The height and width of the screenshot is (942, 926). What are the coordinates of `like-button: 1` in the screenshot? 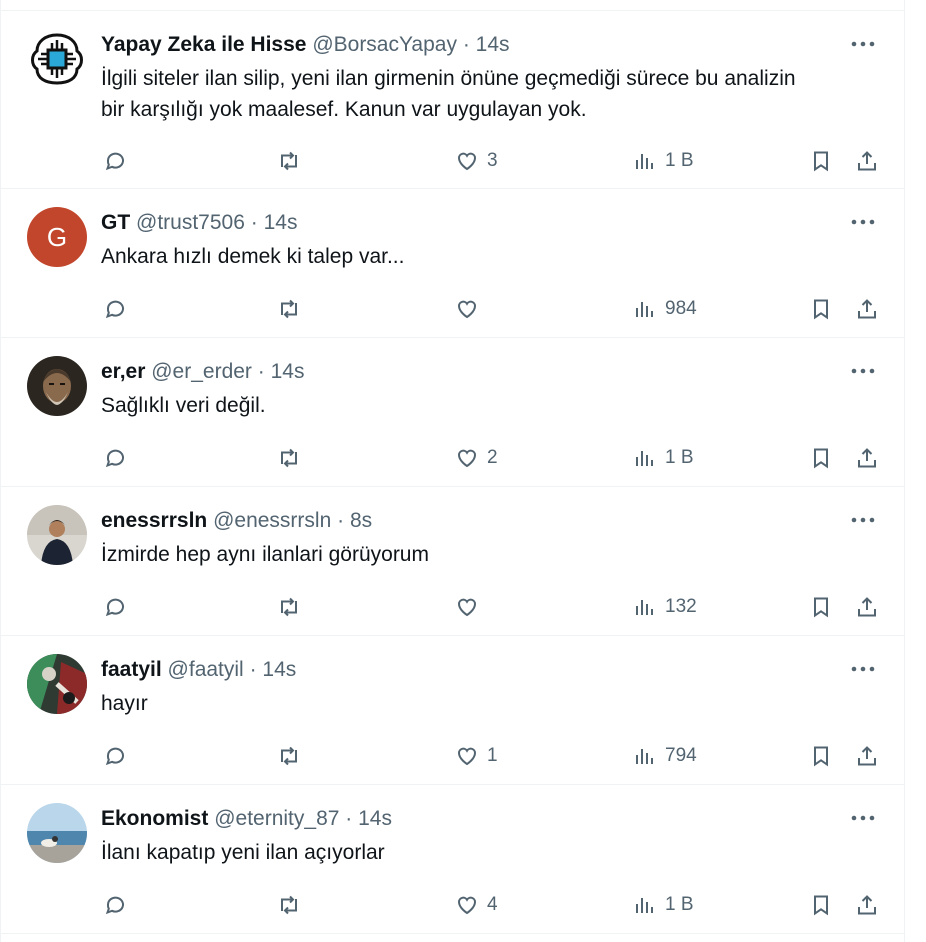 It's located at (476, 756).